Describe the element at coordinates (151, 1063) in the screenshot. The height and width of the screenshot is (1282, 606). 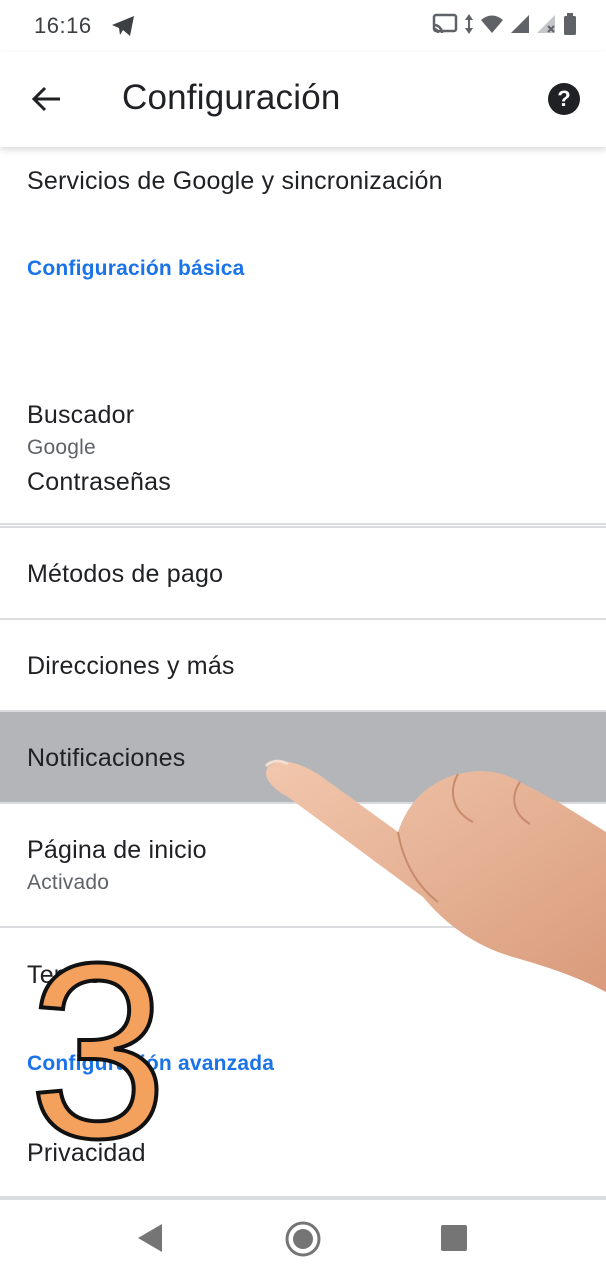
I see `section-header-label: Configuración avanzada` at that location.